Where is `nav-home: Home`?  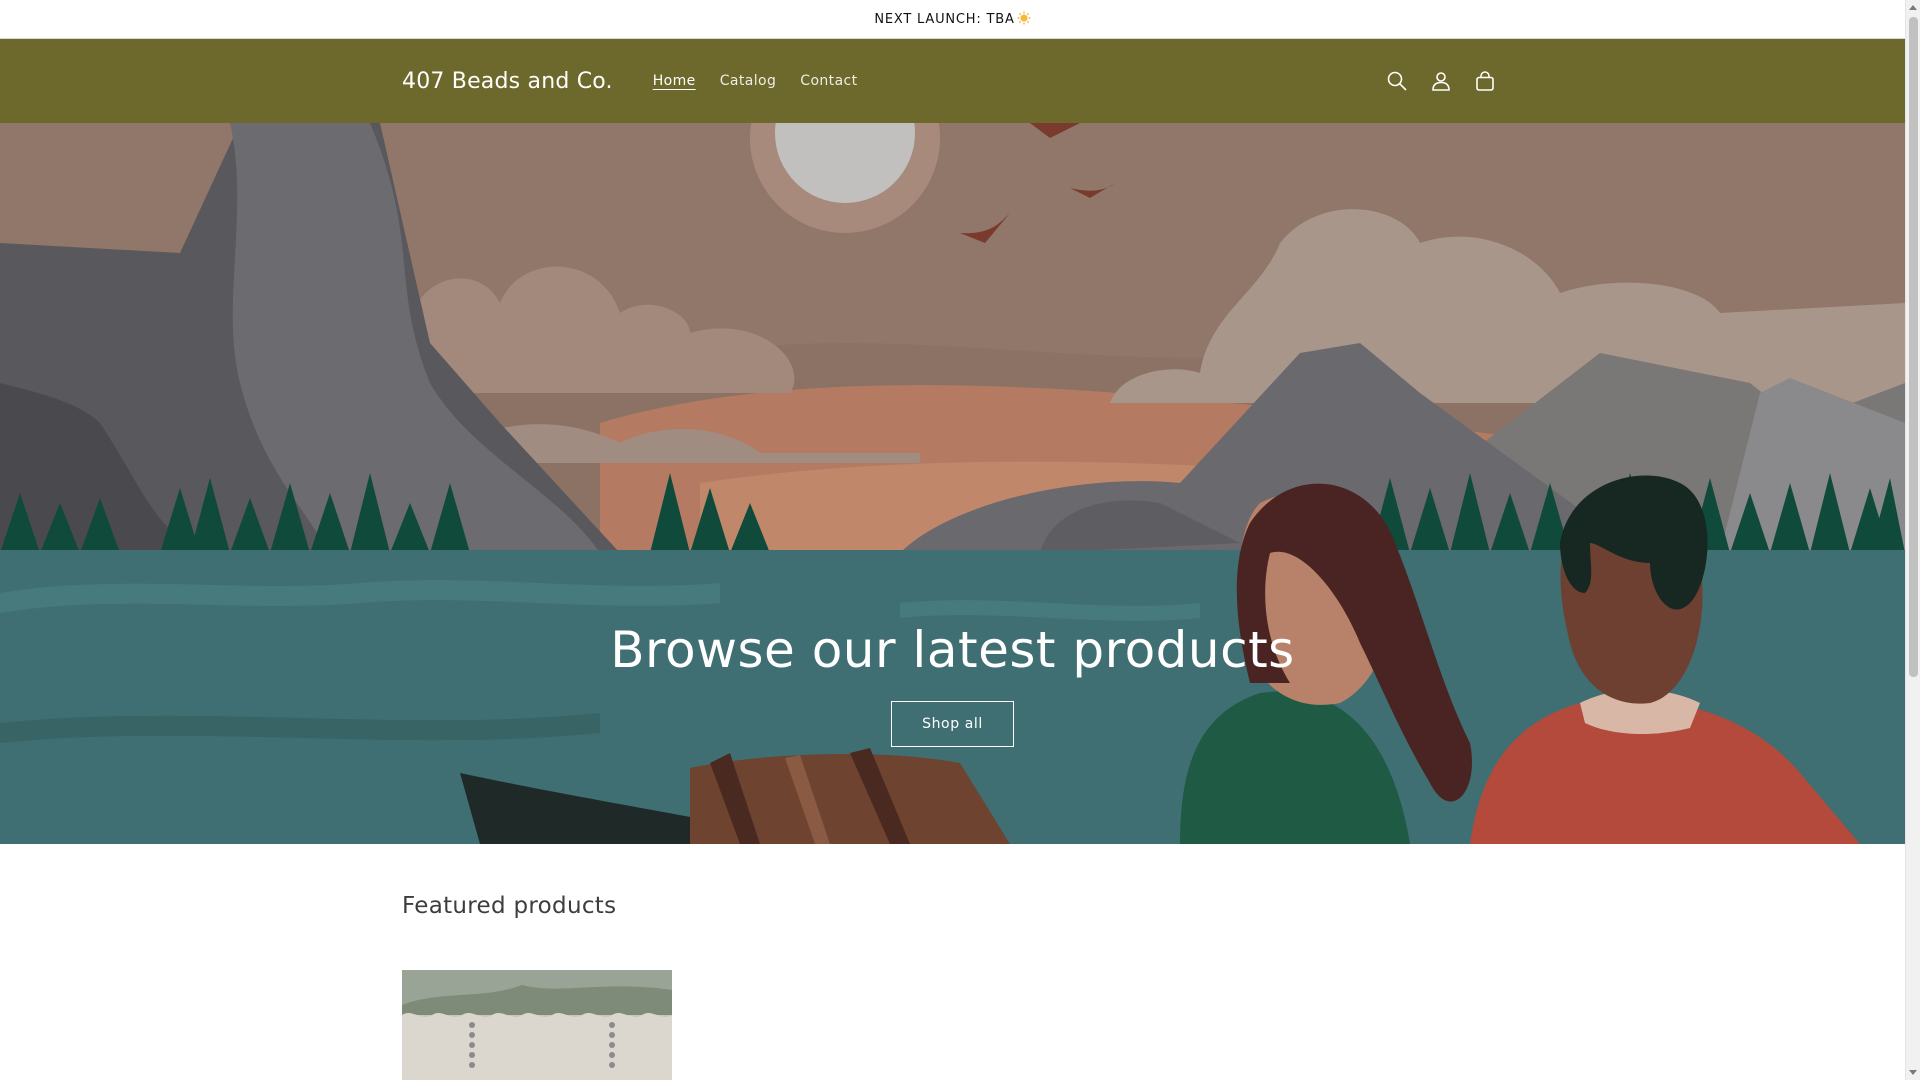 nav-home: Home is located at coordinates (674, 81).